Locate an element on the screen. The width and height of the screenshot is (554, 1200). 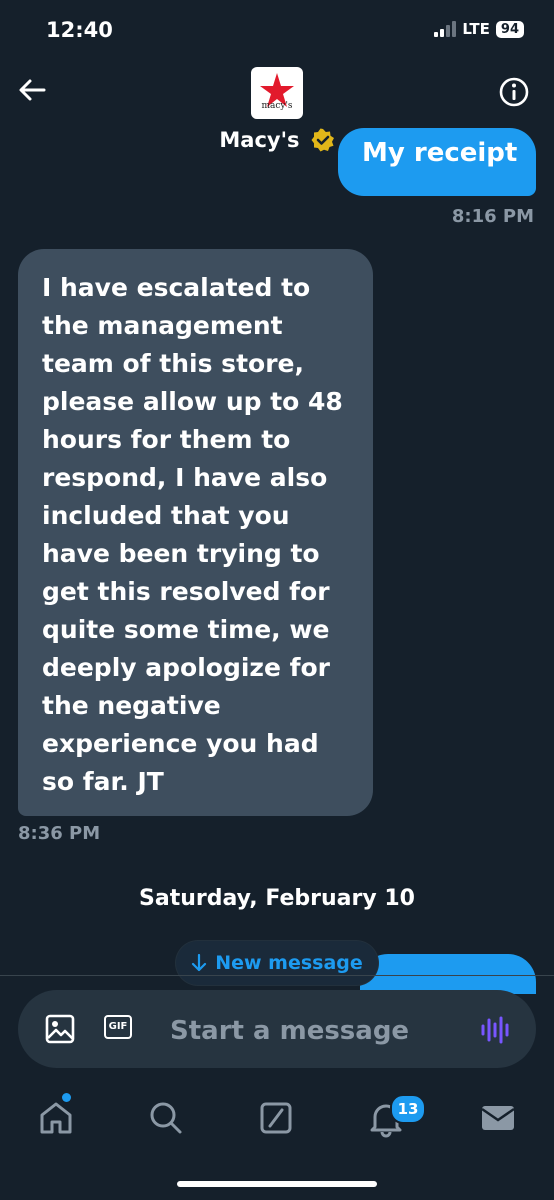
status-time: 12:40 is located at coordinates (79, 30).